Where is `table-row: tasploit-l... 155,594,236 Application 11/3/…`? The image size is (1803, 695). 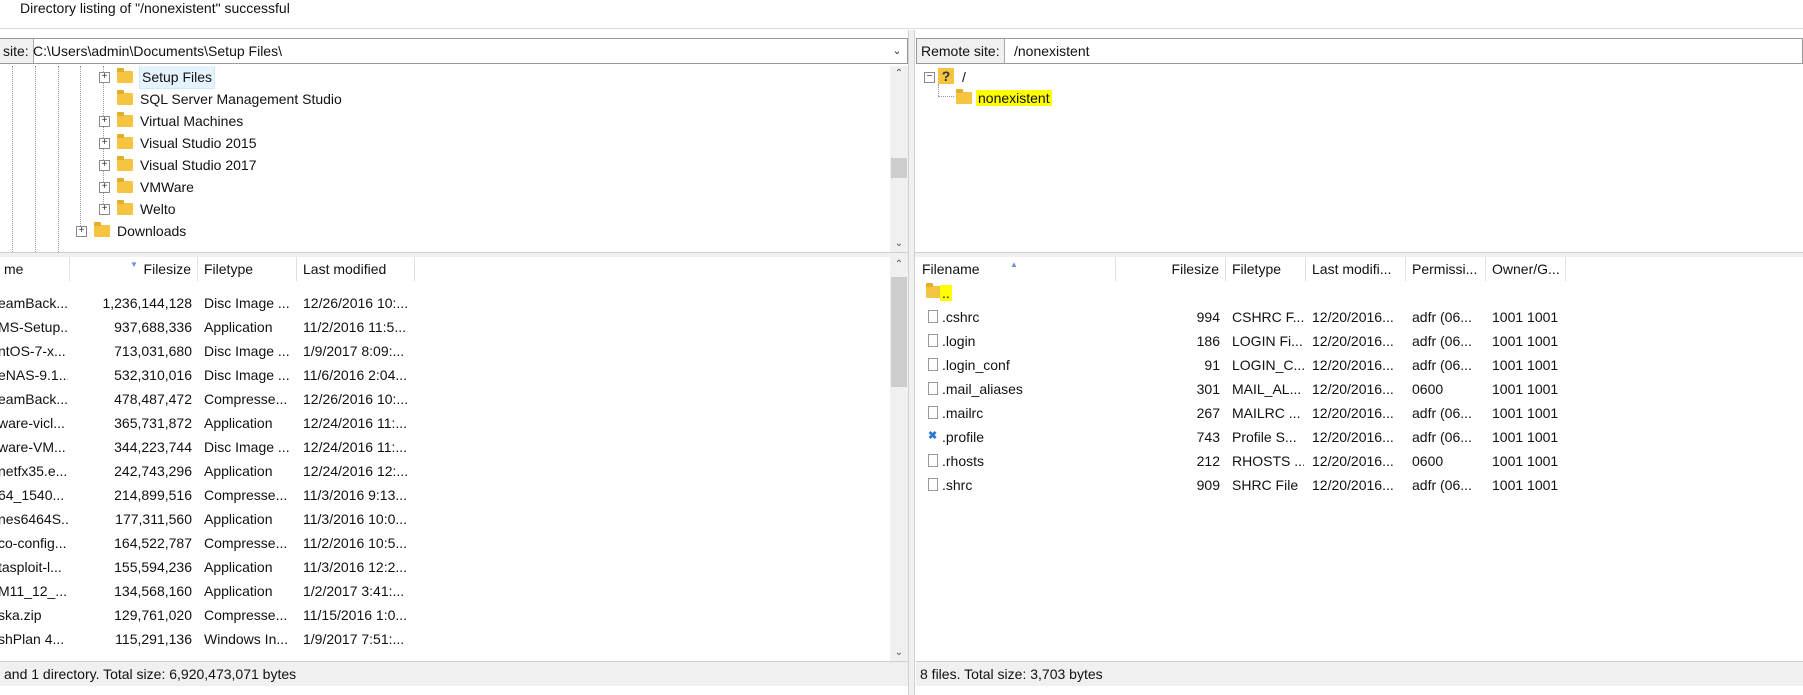
table-row: tasploit-l... 155,594,236 Application 11/3/… is located at coordinates (210, 567).